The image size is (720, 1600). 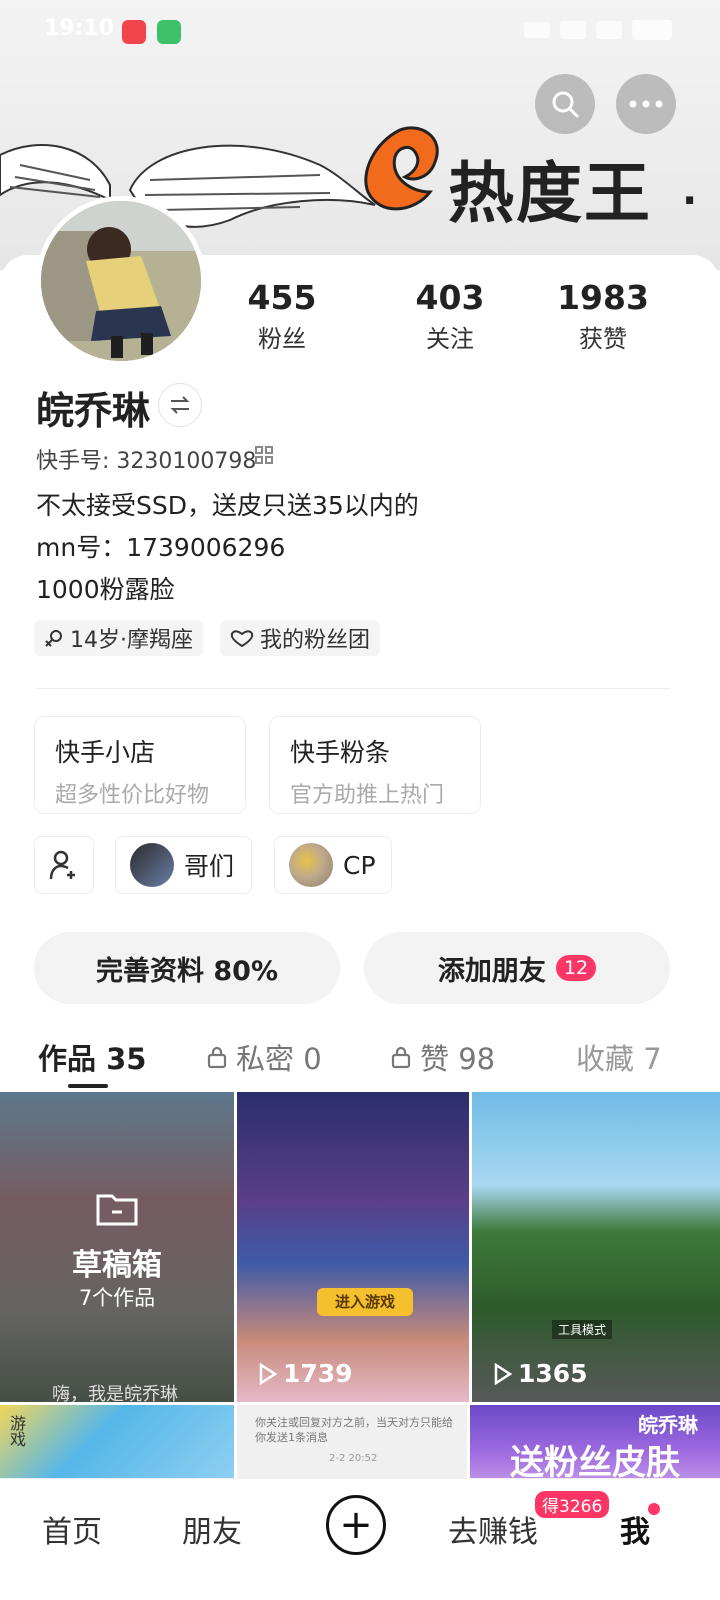 What do you see at coordinates (367, 795) in the screenshot?
I see `promote-subtitle: 官方助推上热门` at bounding box center [367, 795].